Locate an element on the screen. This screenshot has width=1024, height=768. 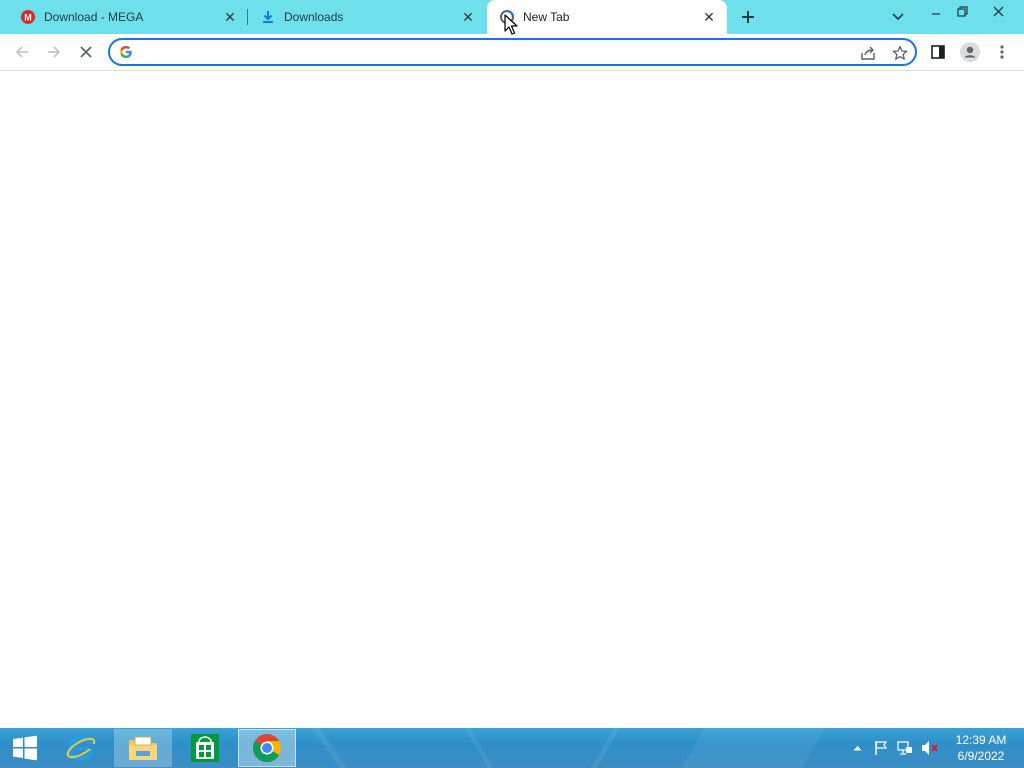
svg-text: M is located at coordinates (28, 18).